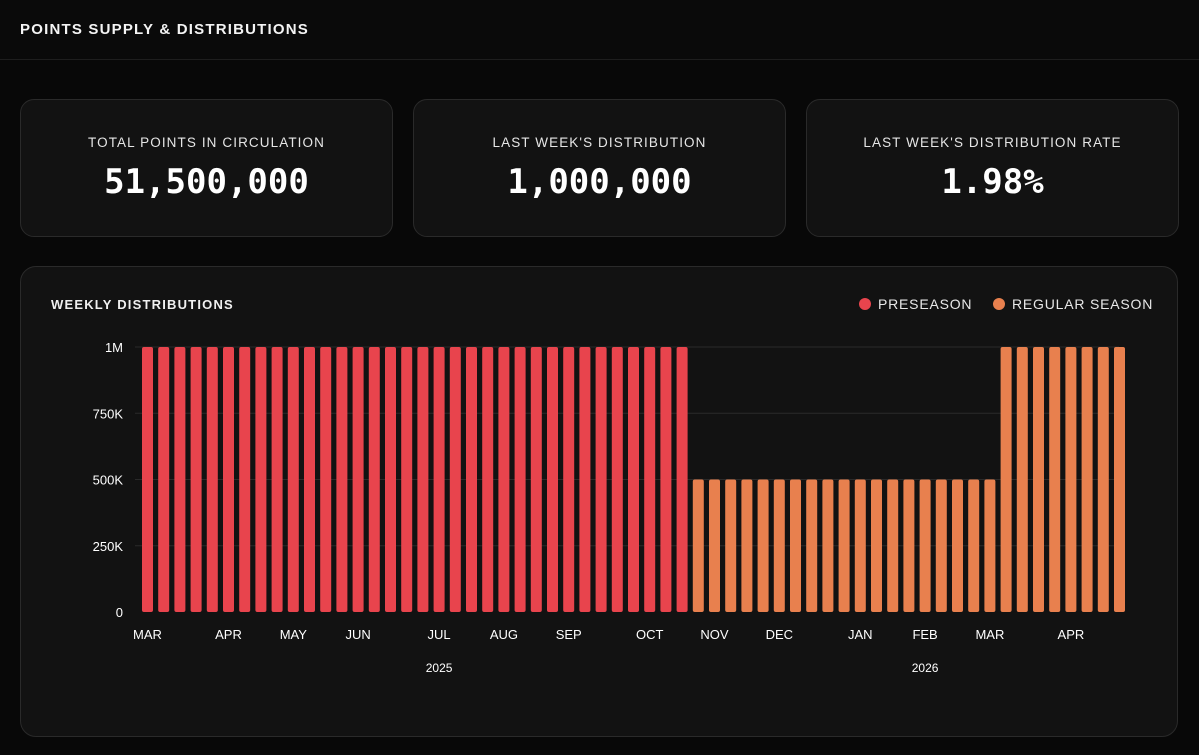  I want to click on x-year-label: 2025, so click(439, 668).